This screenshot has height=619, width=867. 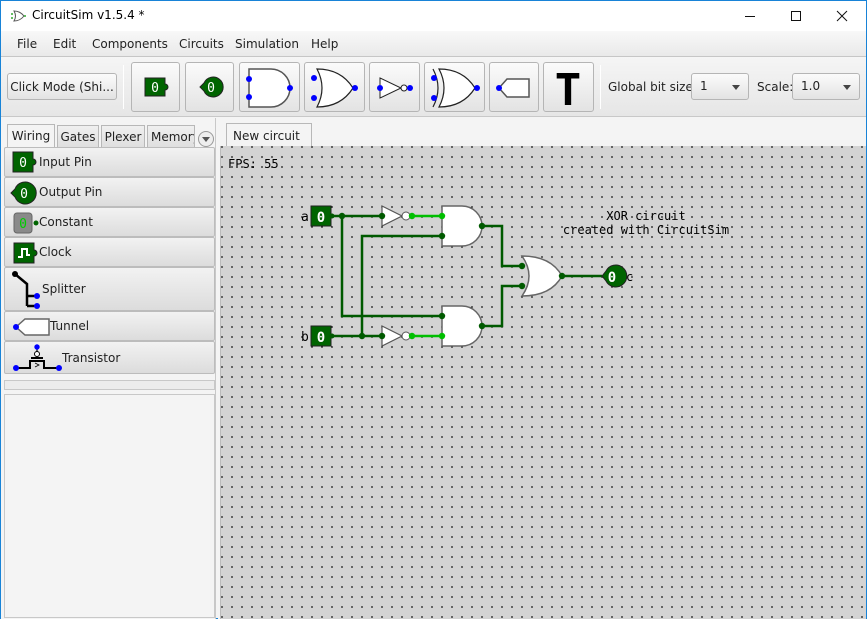 I want to click on pin-b-label: b, so click(x=305, y=337).